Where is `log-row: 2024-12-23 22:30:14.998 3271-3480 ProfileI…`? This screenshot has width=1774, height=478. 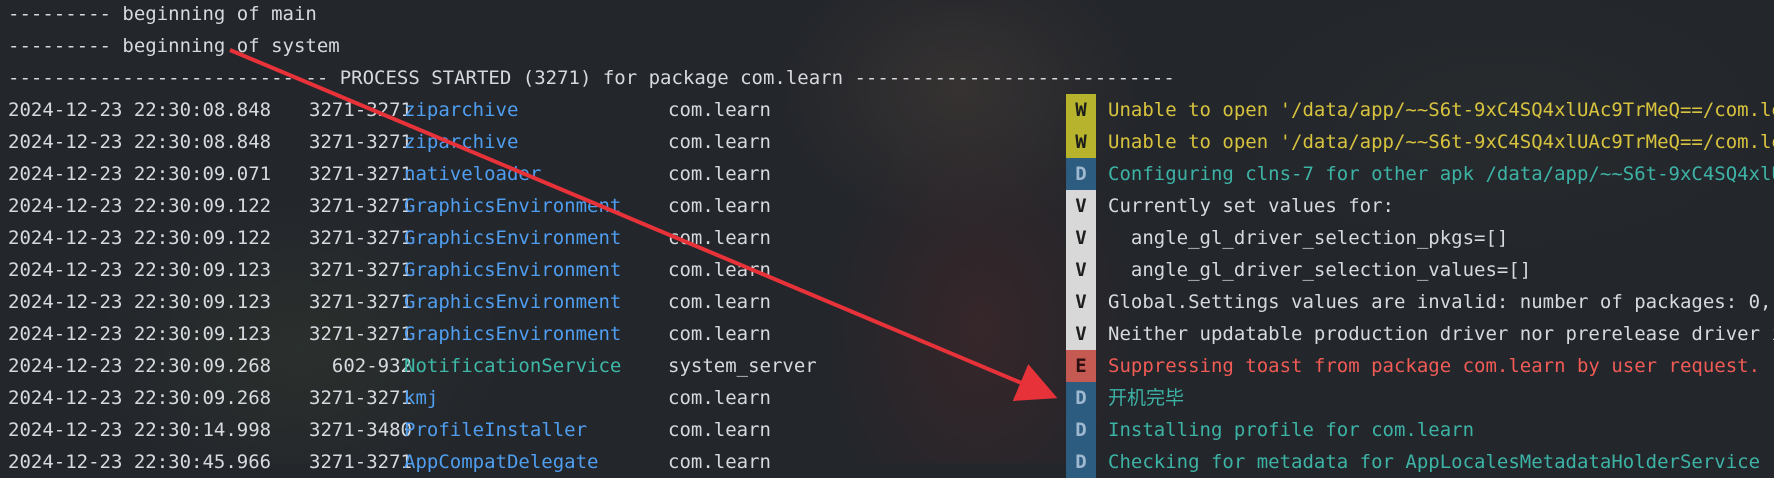 log-row: 2024-12-23 22:30:14.998 3271-3480 ProfileI… is located at coordinates (887, 430).